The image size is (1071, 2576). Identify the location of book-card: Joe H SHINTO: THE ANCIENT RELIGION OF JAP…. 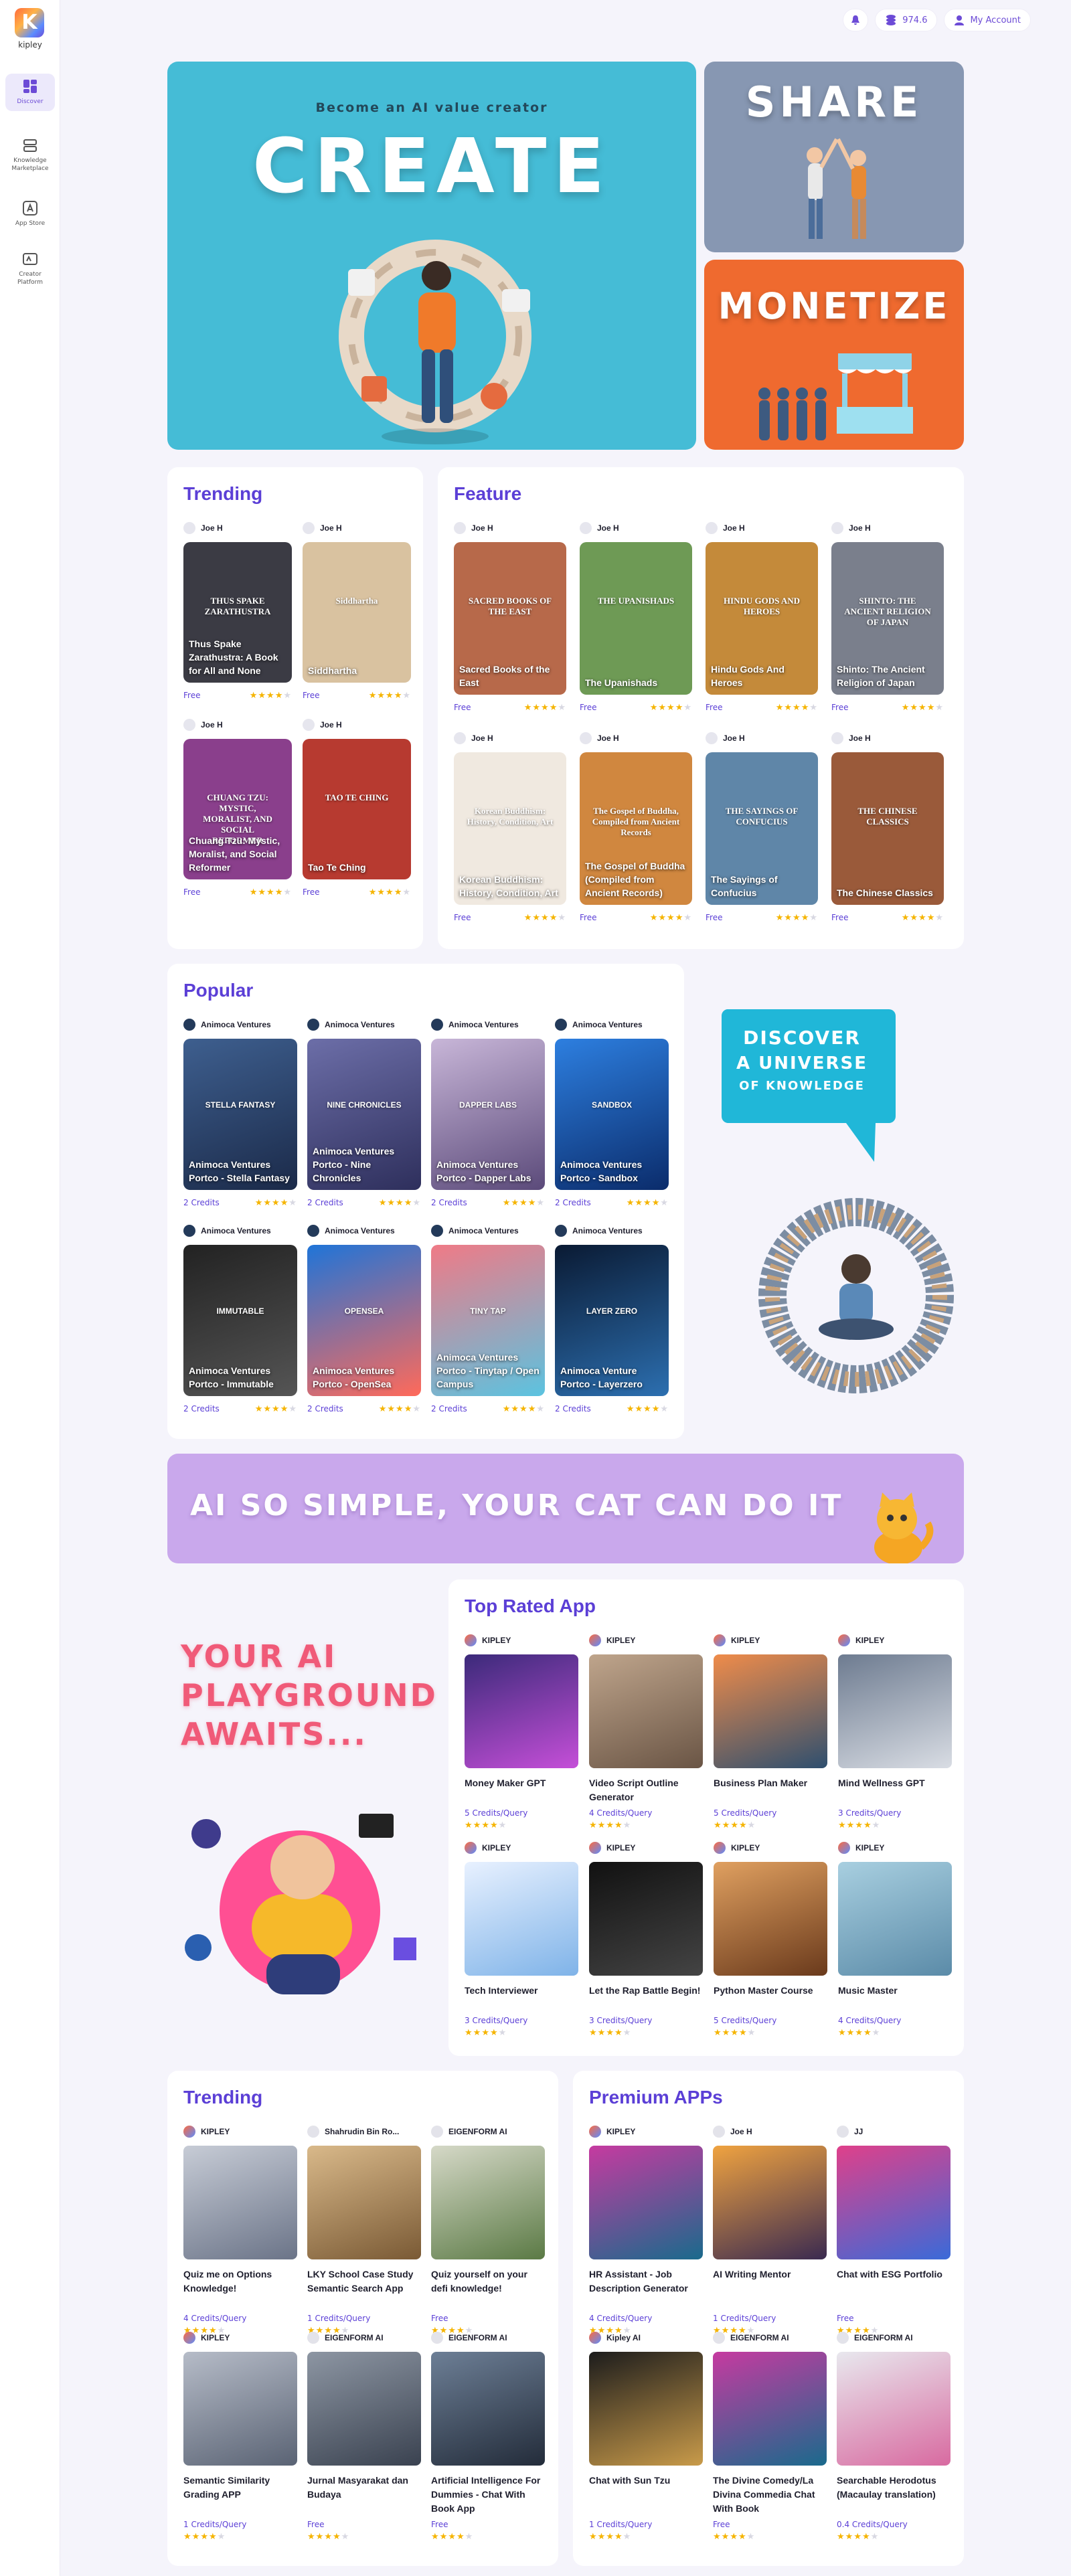
(887, 617).